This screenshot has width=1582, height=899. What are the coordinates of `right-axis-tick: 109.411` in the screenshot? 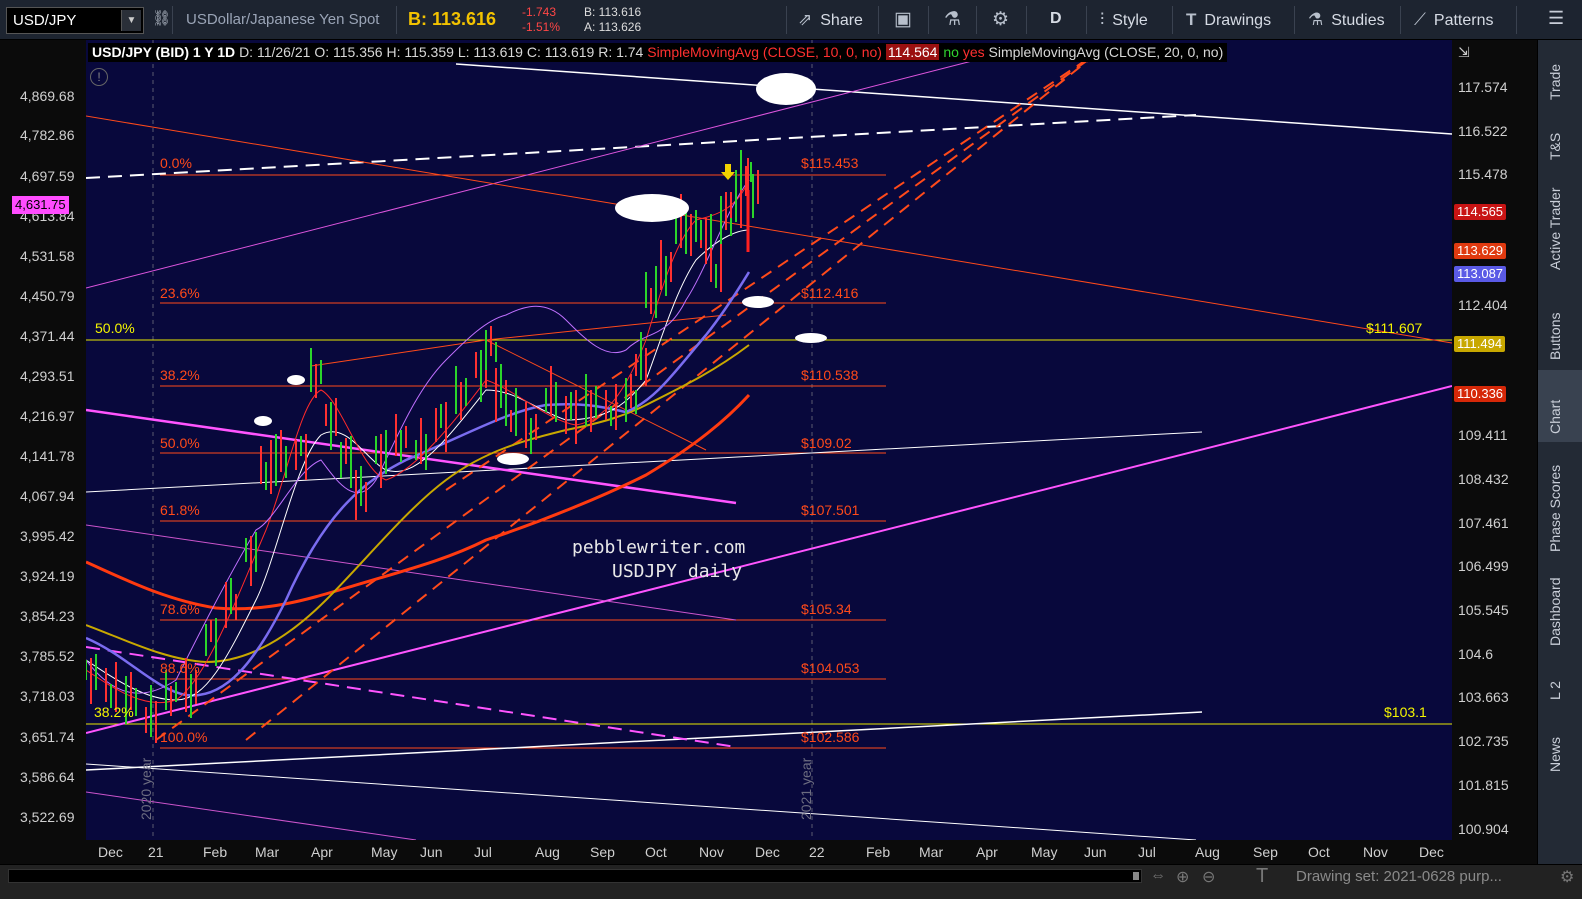 It's located at (1483, 435).